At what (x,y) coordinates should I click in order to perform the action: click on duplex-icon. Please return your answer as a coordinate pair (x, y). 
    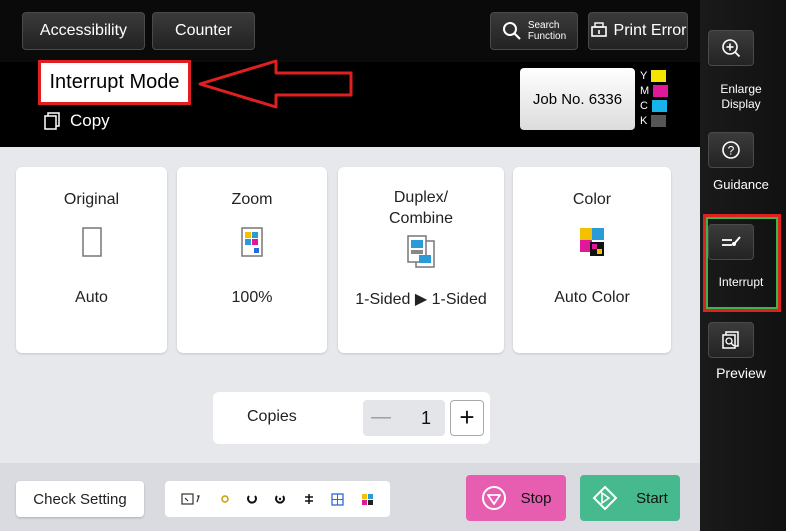
    Looking at the image, I should click on (421, 251).